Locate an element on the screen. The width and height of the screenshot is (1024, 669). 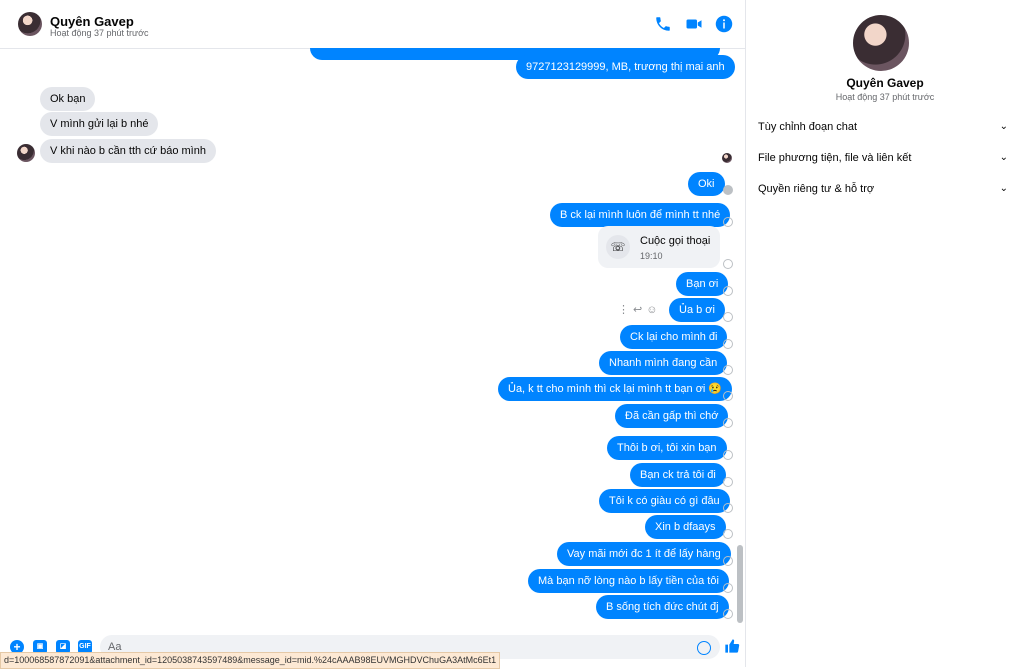
panel-item-customize-chat: Tùy chỉnh đoạn chat ⌄ is located at coordinates (883, 127).